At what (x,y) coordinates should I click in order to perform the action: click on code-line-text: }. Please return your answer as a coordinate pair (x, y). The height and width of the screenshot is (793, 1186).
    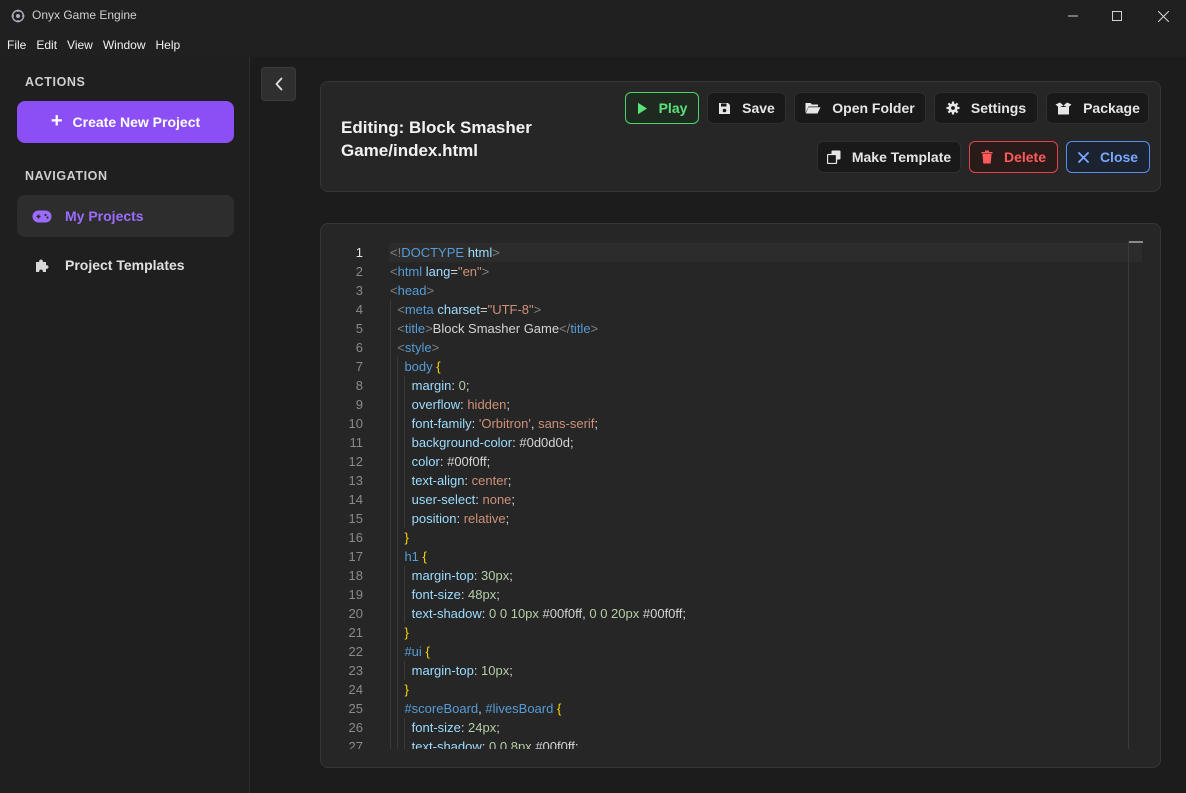
    Looking at the image, I should click on (406, 537).